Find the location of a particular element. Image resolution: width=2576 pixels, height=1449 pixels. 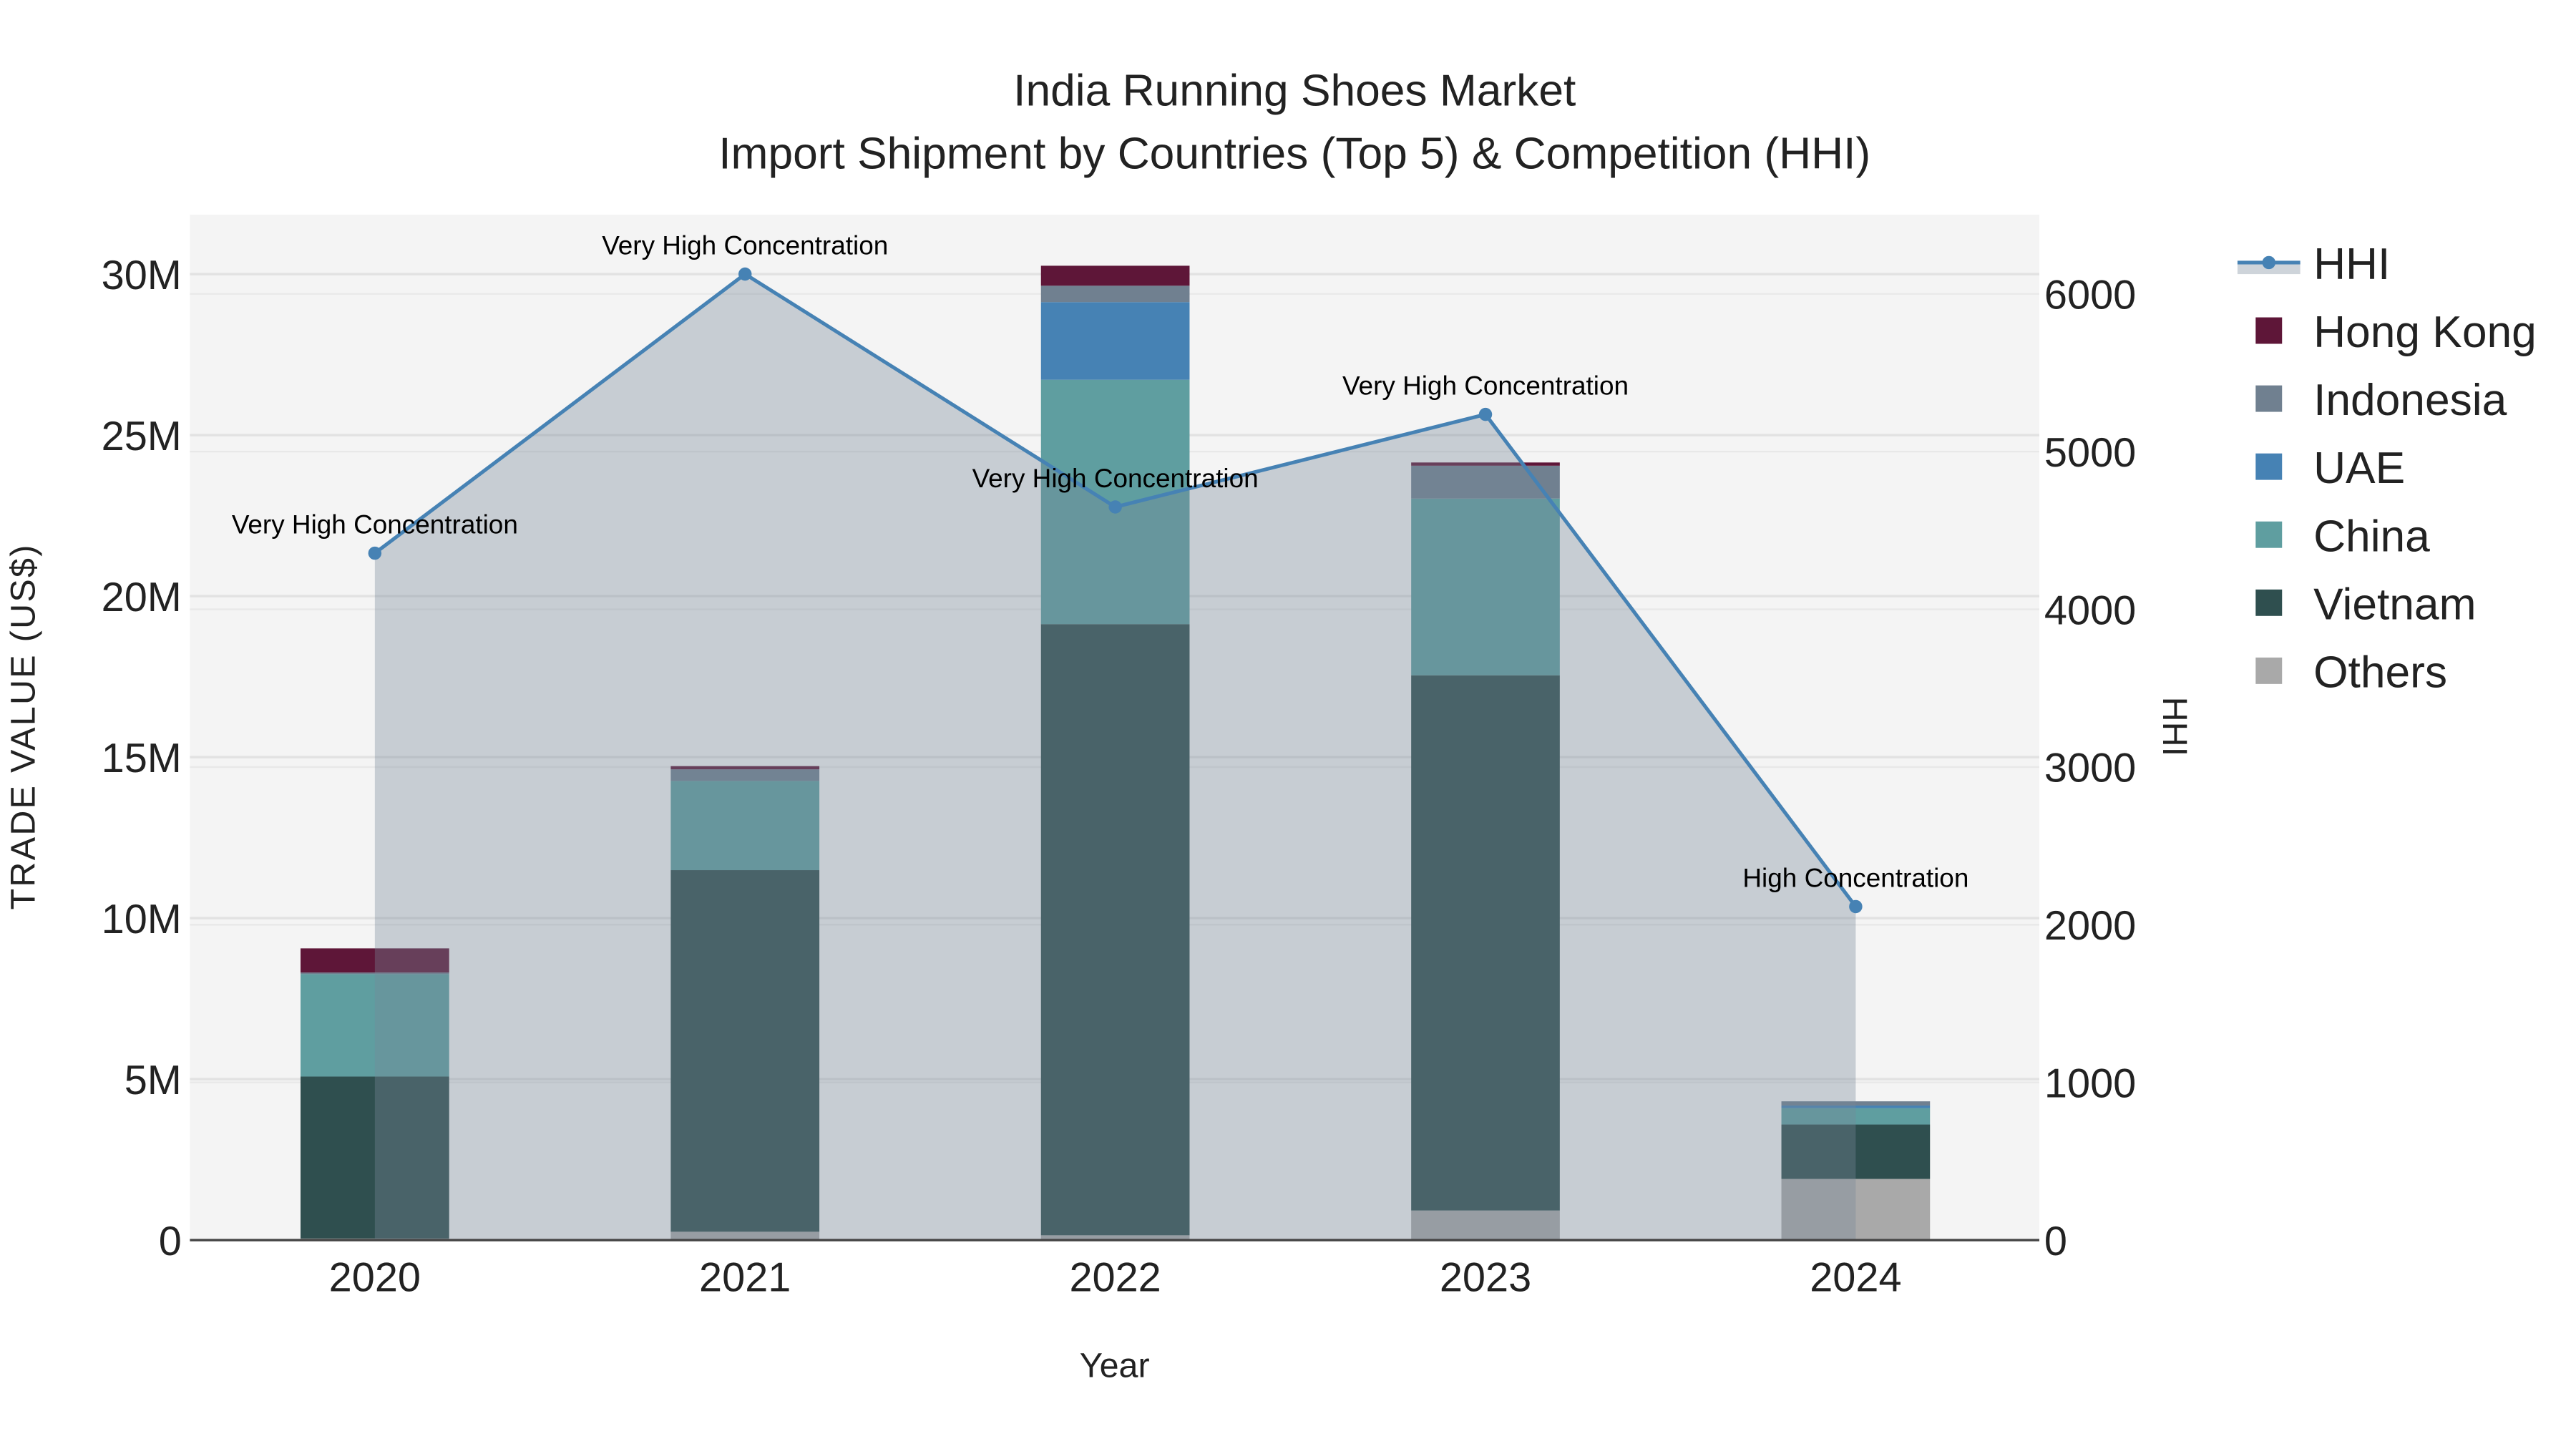

legend-swatch-vietnam is located at coordinates (2269, 602).